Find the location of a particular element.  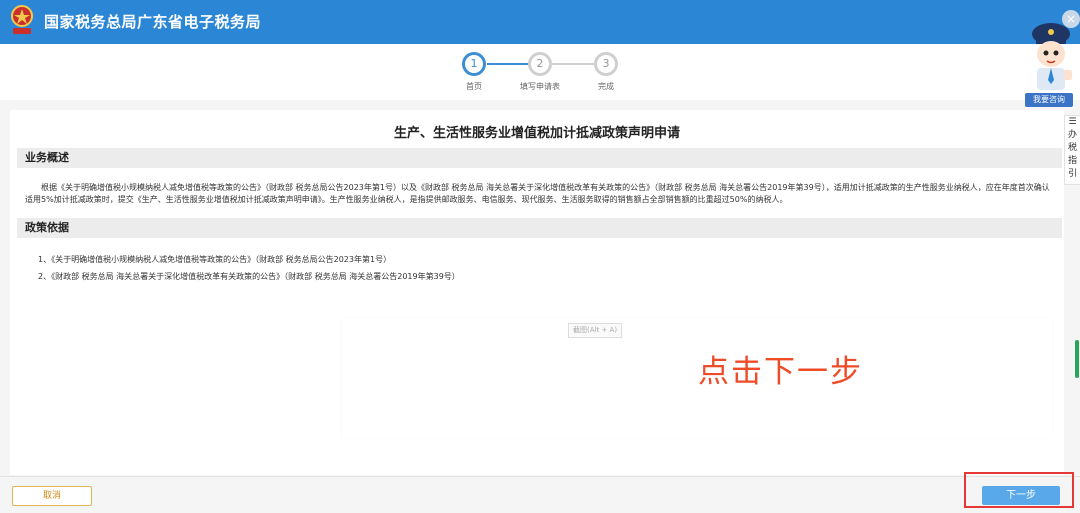

step-1-circle: 1 is located at coordinates (474, 64).